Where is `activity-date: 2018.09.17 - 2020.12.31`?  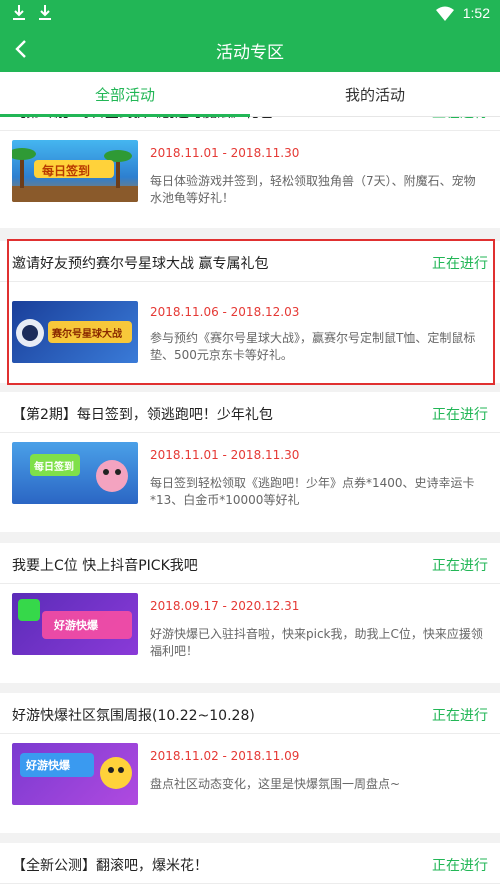 activity-date: 2018.09.17 - 2020.12.31 is located at coordinates (225, 606).